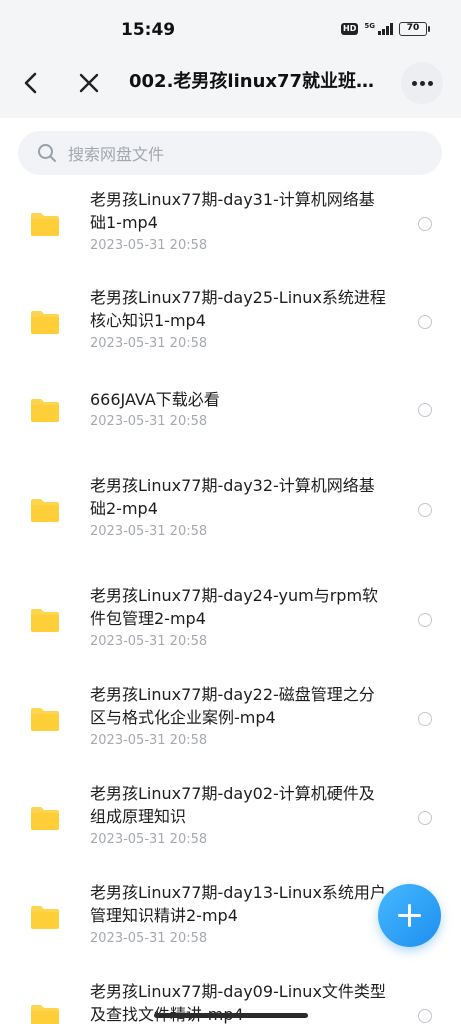 The height and width of the screenshot is (1024, 461). What do you see at coordinates (31, 83) in the screenshot?
I see `chevron-left-icon` at bounding box center [31, 83].